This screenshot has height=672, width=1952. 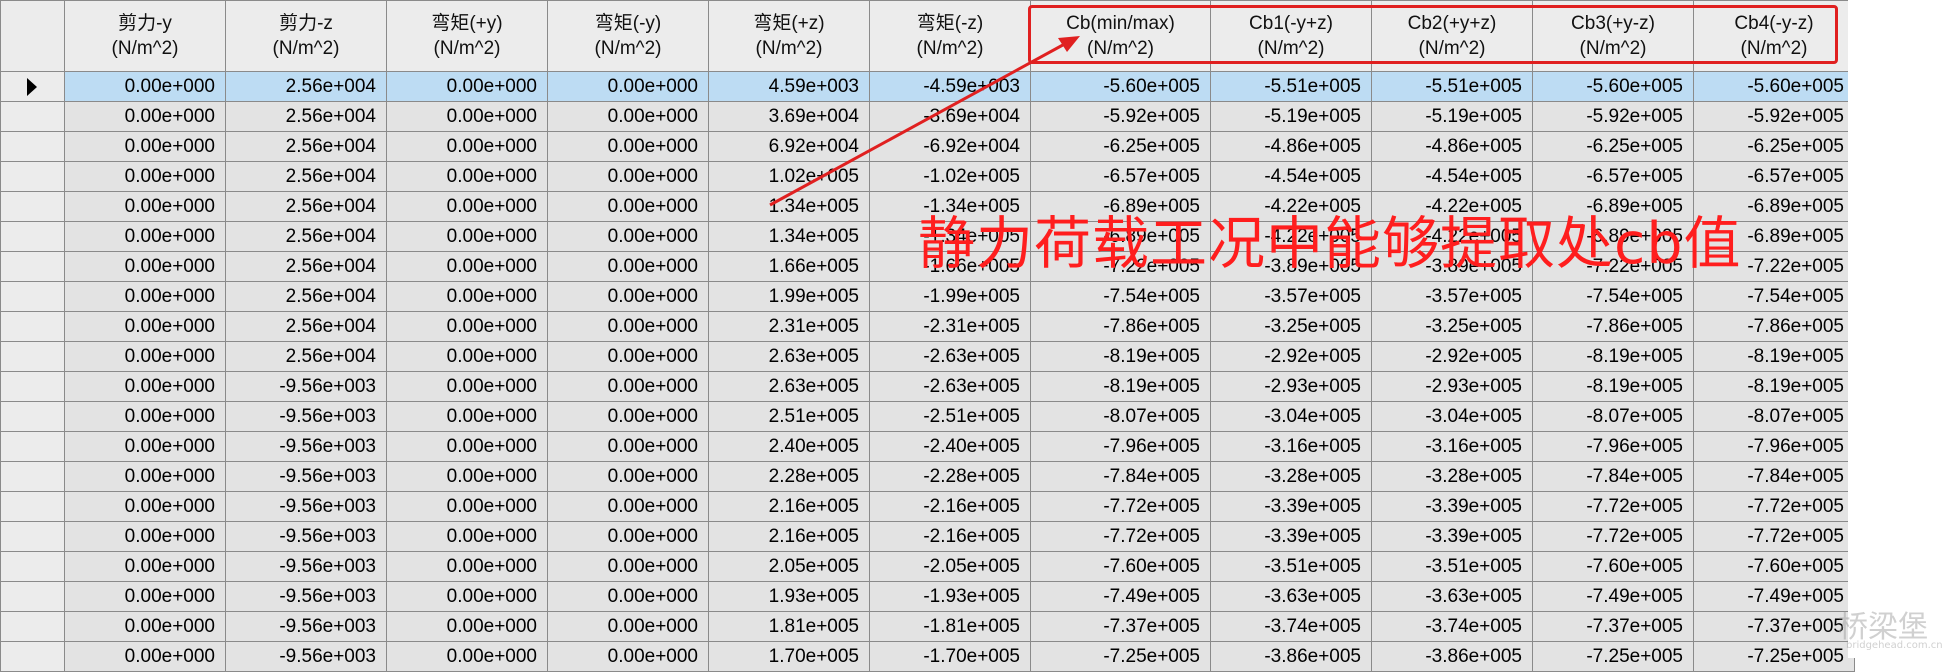 I want to click on table-cell: 2.51e+005, so click(x=789, y=416).